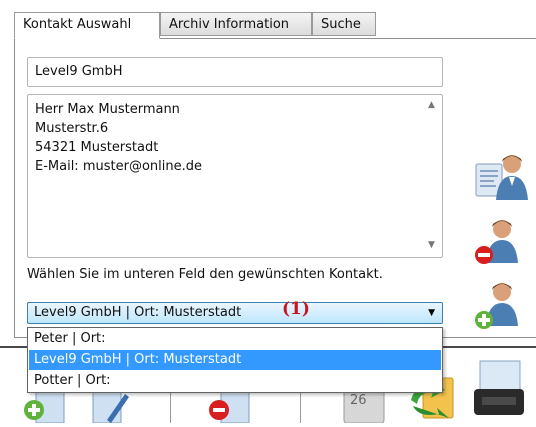 This screenshot has height=427, width=536. I want to click on tab-suche: Suche, so click(344, 24).